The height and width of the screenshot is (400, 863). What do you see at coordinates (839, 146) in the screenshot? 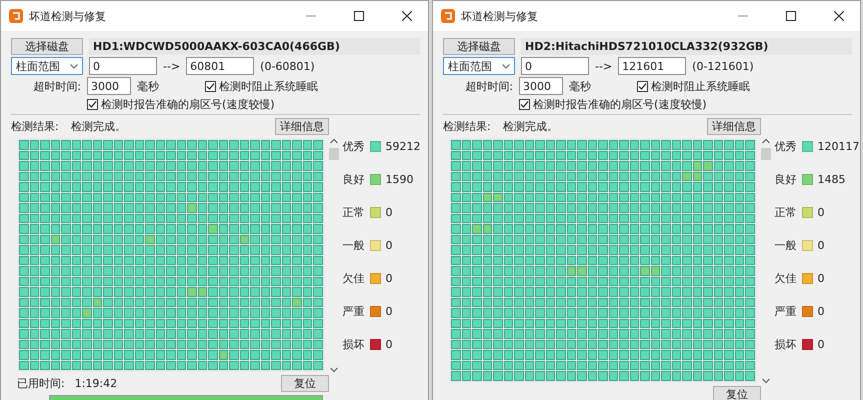
I see `legend-count: 120117` at bounding box center [839, 146].